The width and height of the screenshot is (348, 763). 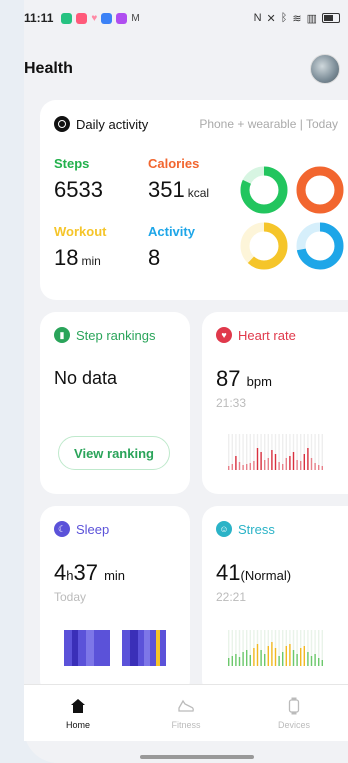 I want to click on view-ranking-button: View ranking, so click(x=114, y=453).